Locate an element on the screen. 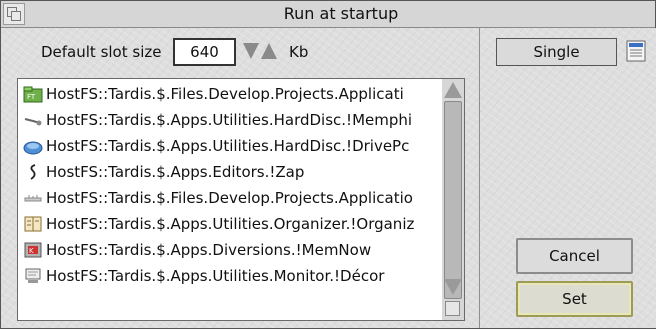 The width and height of the screenshot is (656, 329). svg-text: K is located at coordinates (31, 251).